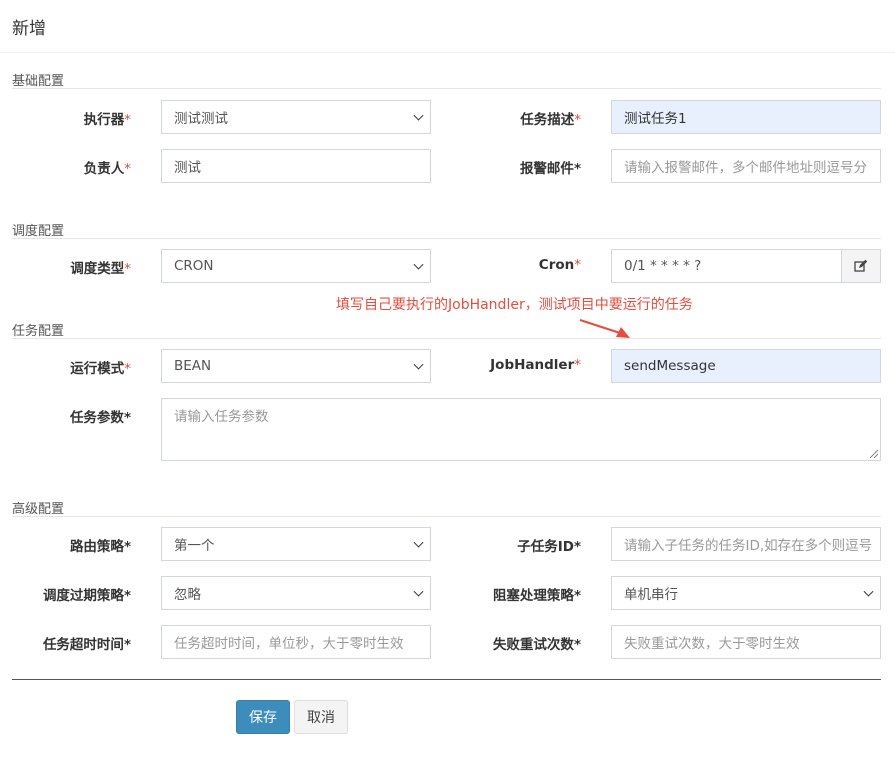  Describe the element at coordinates (746, 366) in the screenshot. I see `job-handler-input: sendMessage` at that location.